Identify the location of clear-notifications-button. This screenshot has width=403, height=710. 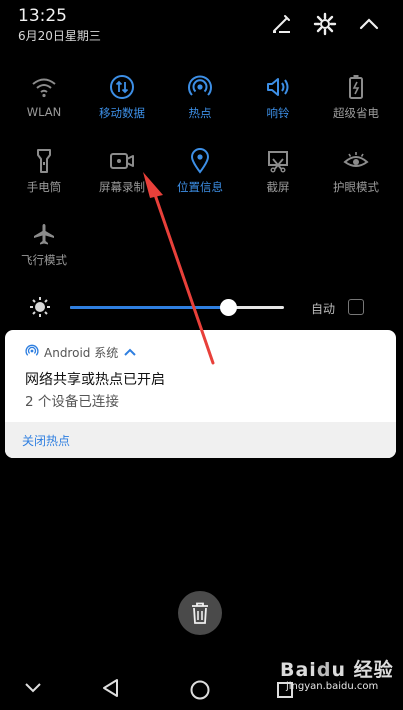
(200, 613).